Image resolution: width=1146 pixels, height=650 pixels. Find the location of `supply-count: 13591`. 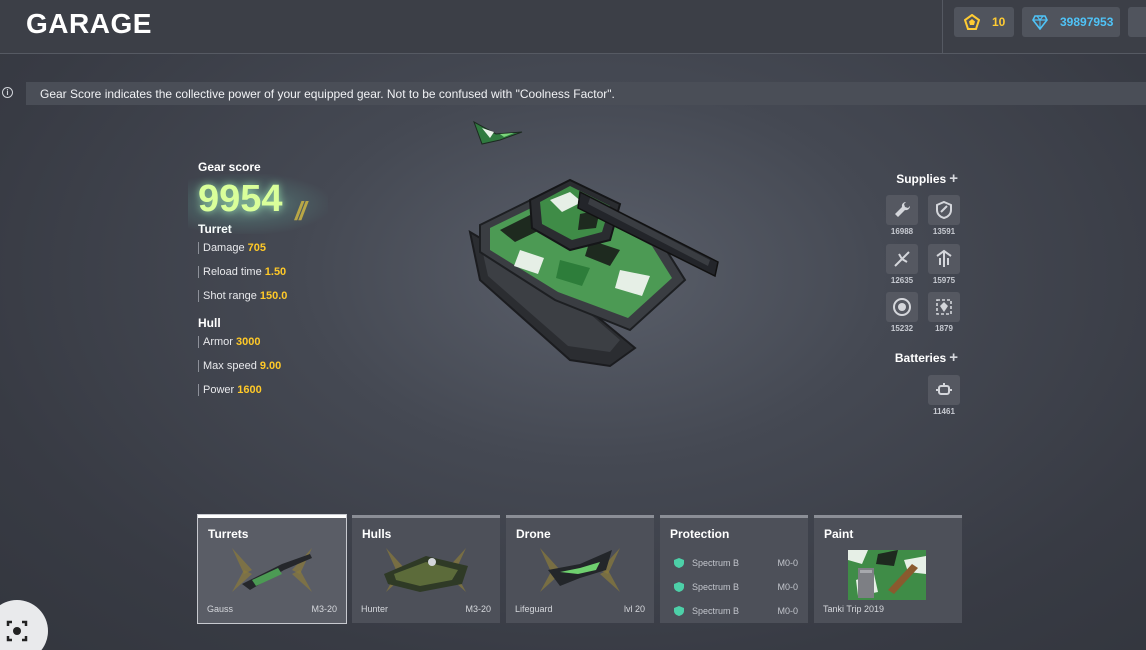

supply-count: 13591 is located at coordinates (944, 231).